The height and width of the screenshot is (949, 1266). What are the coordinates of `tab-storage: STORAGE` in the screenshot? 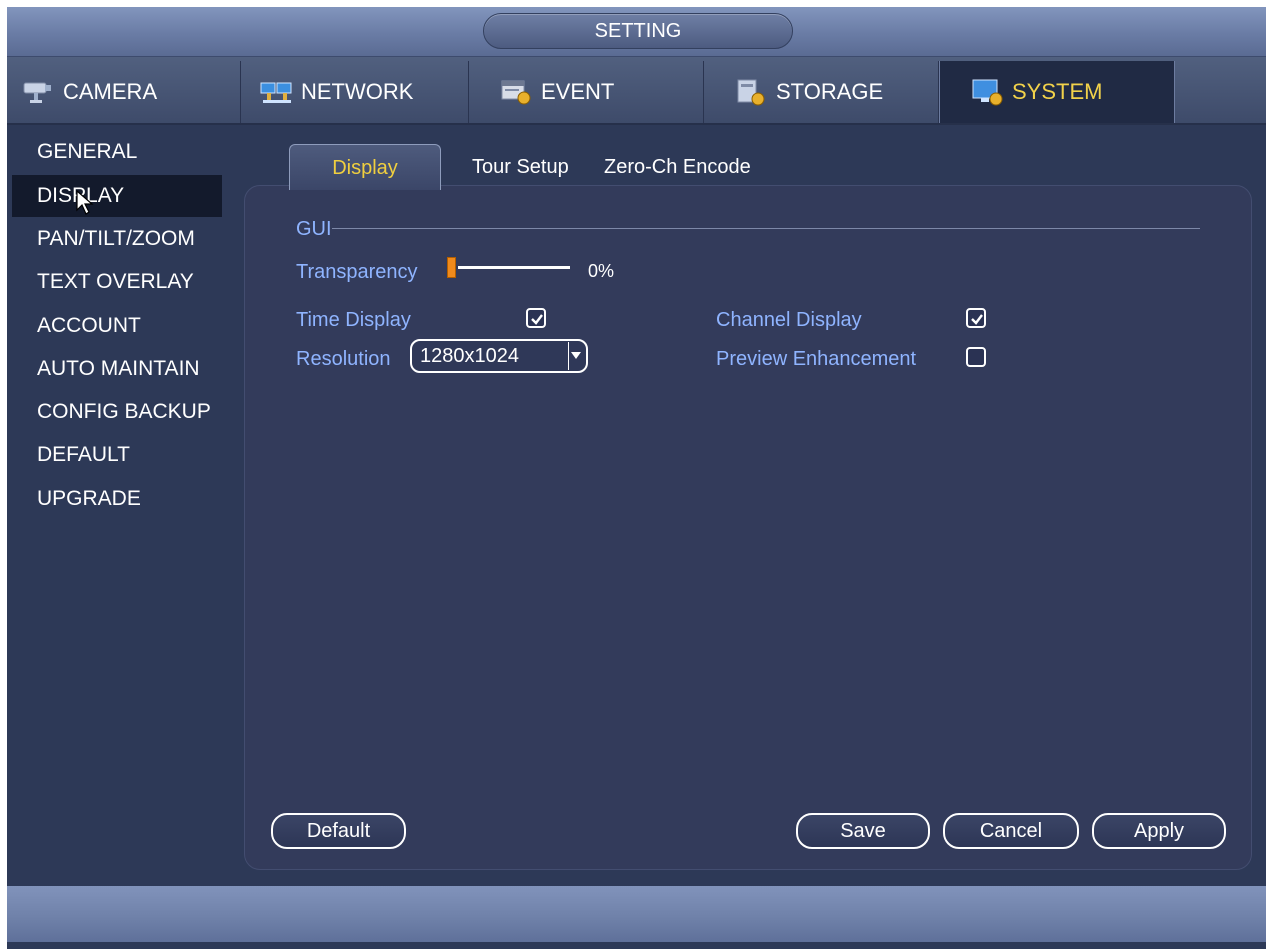 It's located at (821, 92).